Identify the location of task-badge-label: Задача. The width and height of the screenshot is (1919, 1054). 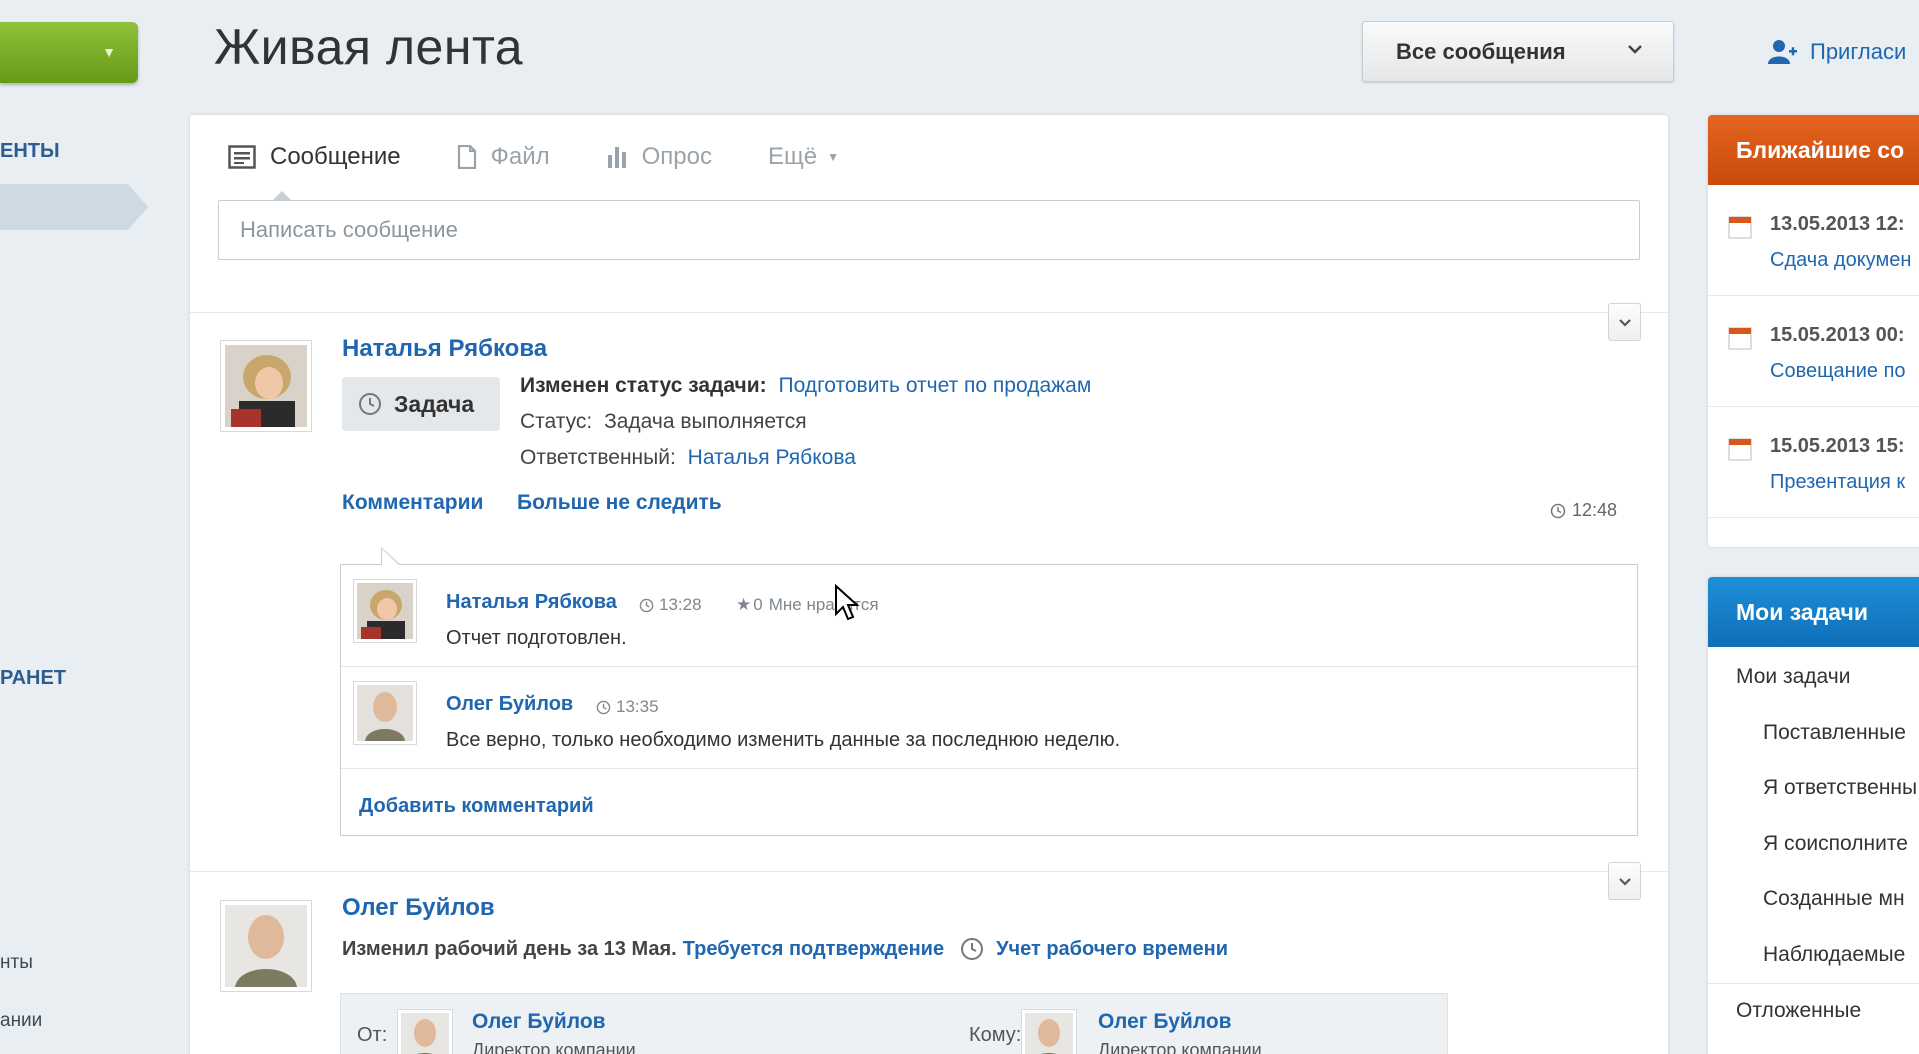
(434, 403).